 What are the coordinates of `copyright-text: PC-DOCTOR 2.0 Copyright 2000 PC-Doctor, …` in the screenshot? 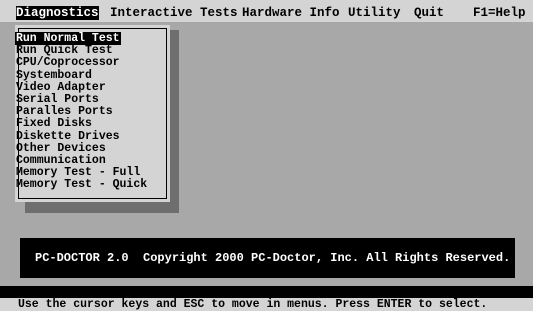 It's located at (273, 258).